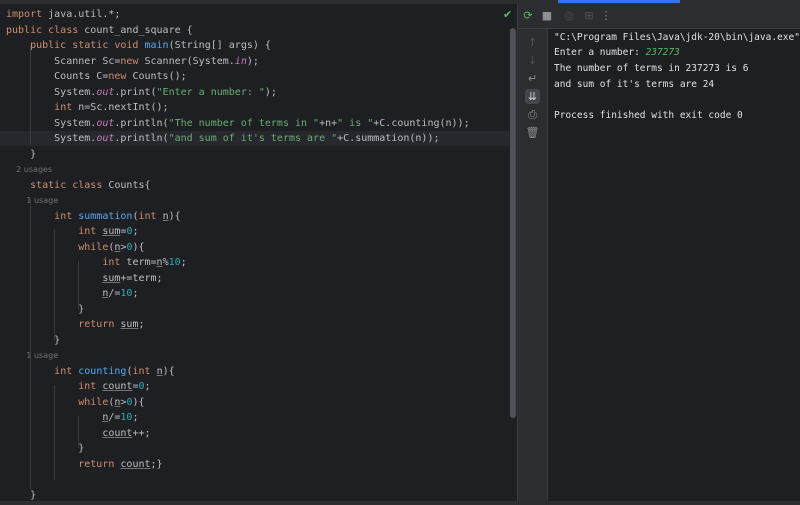  Describe the element at coordinates (509, 15) in the screenshot. I see `no-problems-check-icon: ✔` at that location.